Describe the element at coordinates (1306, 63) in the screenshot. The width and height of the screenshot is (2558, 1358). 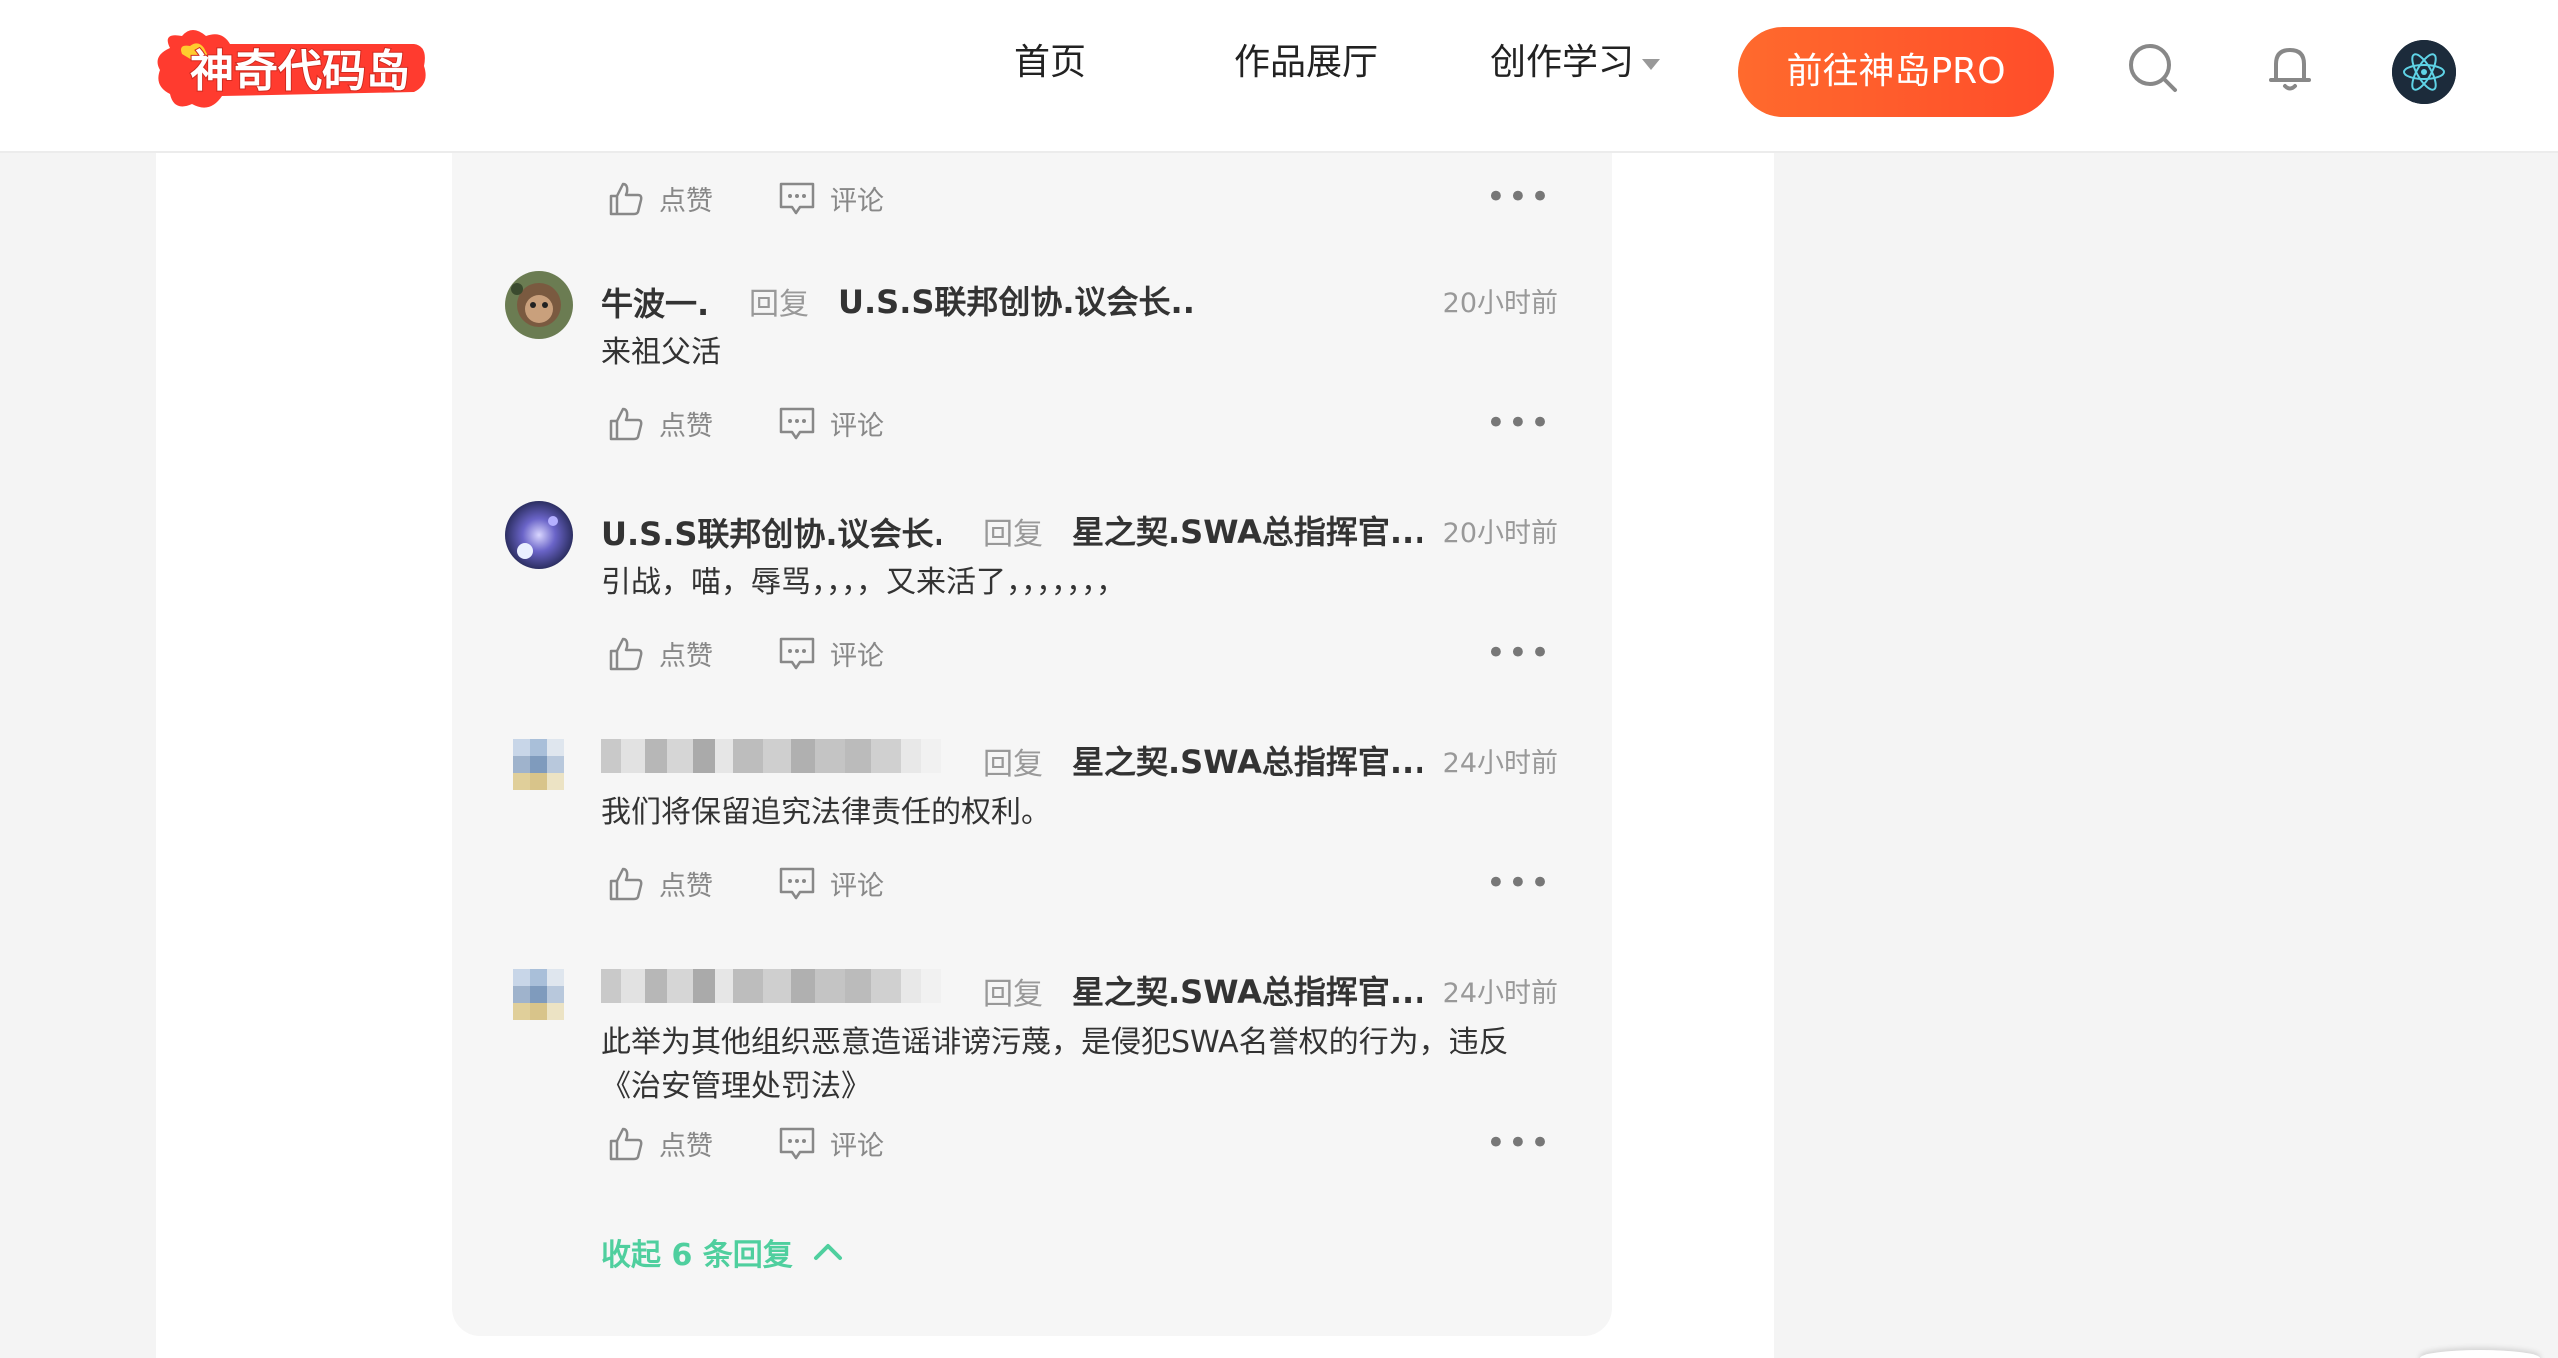
I see `nav-gallery: 作品展厅` at that location.